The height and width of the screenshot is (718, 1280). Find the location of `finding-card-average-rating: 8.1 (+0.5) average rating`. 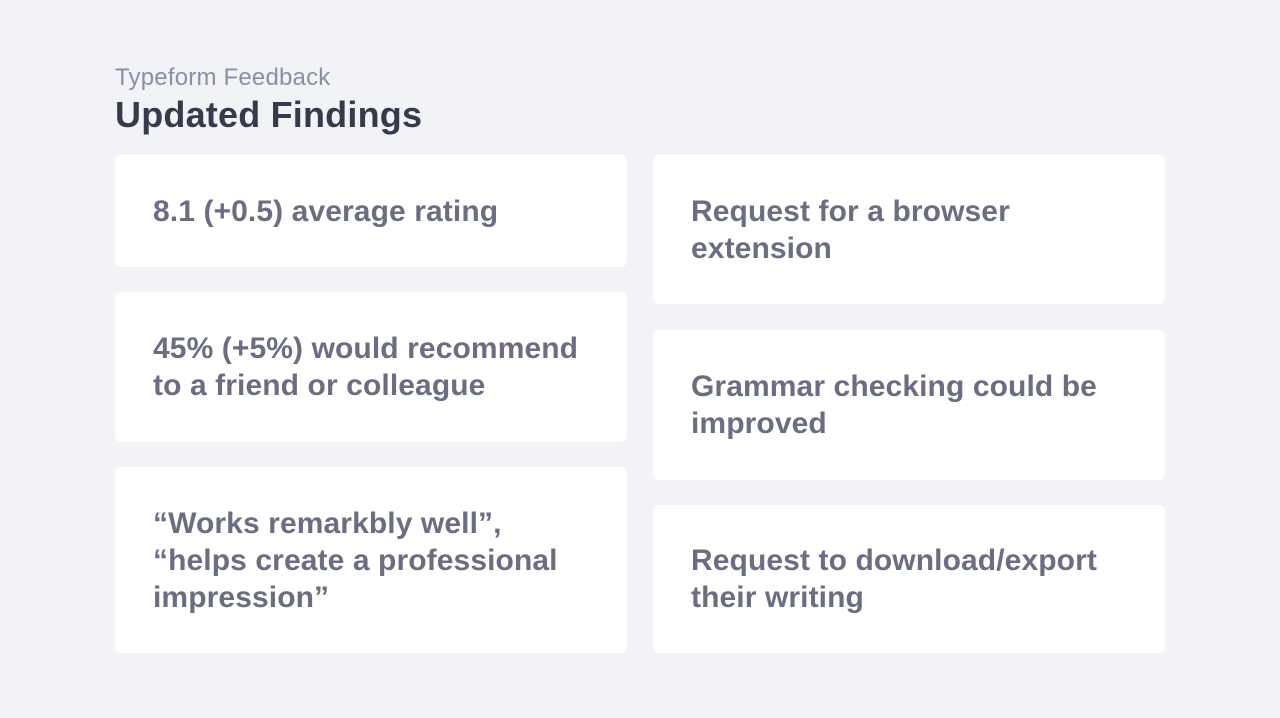

finding-card-average-rating: 8.1 (+0.5) average rating is located at coordinates (371, 211).